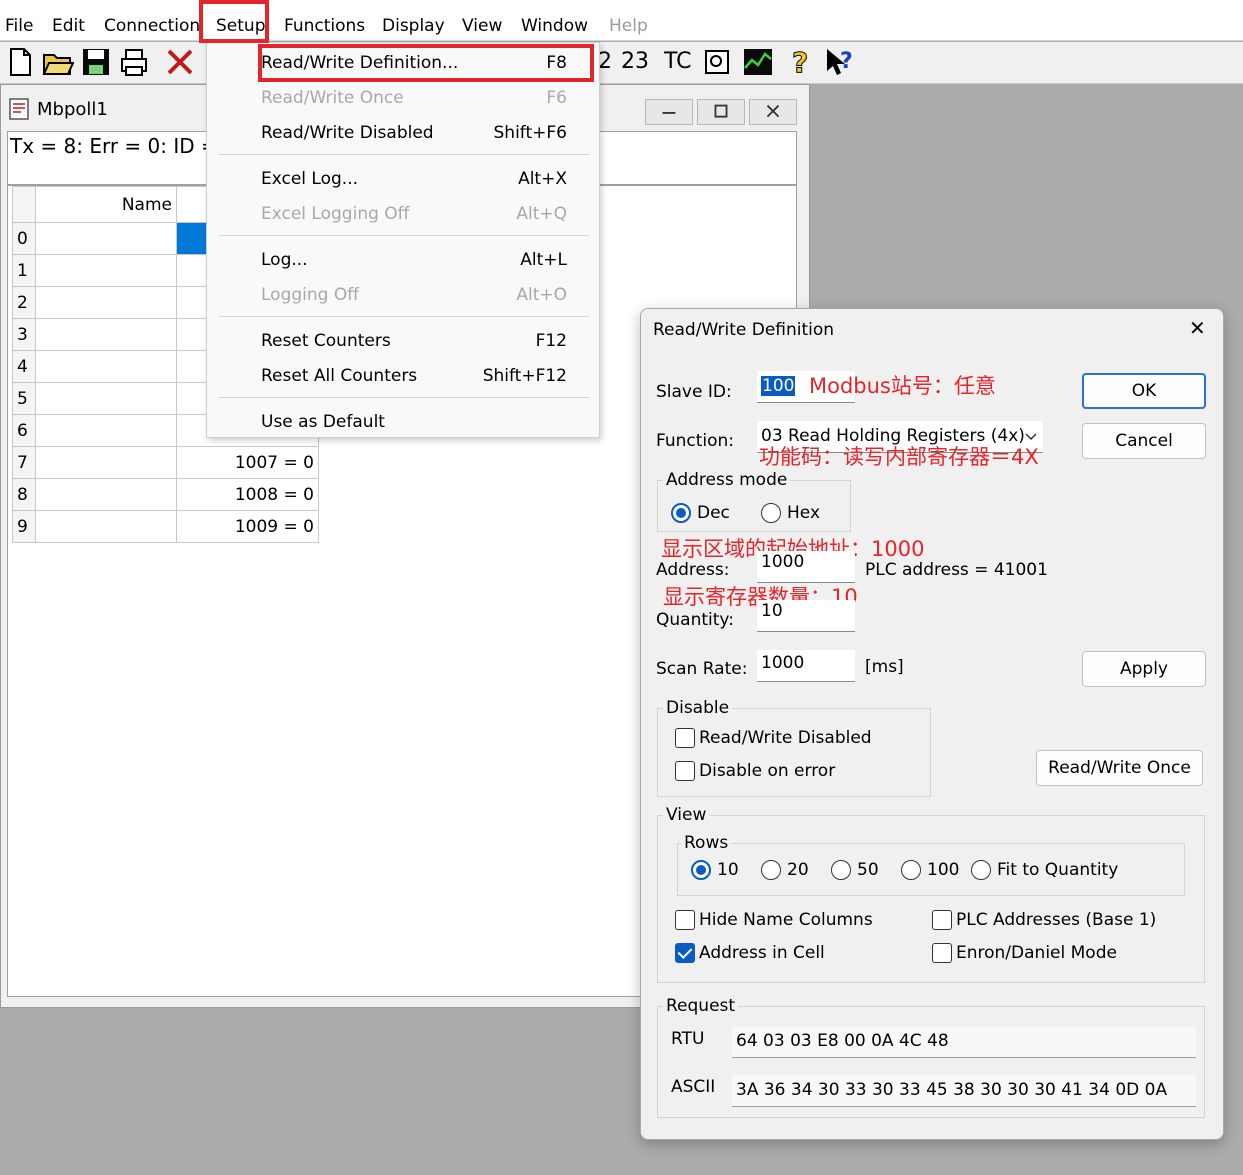  Describe the element at coordinates (414, 260) in the screenshot. I see `menu-item-log: Log... Alt+L` at that location.